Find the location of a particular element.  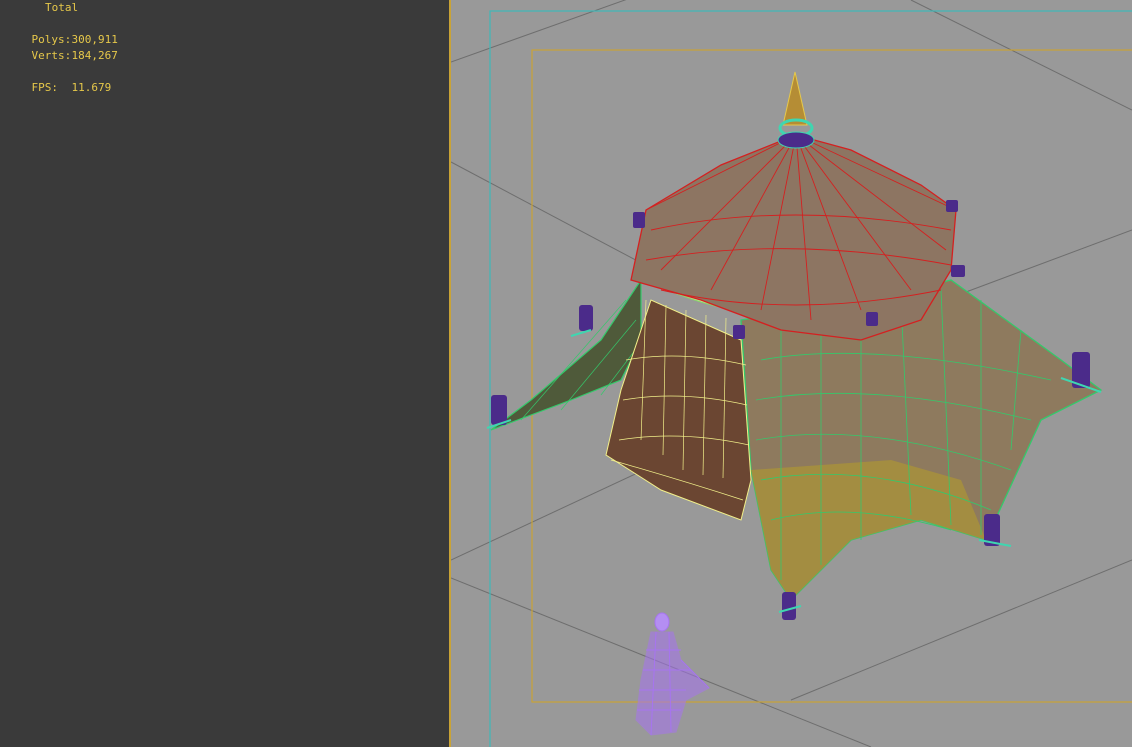

spire-base is located at coordinates (796, 140).